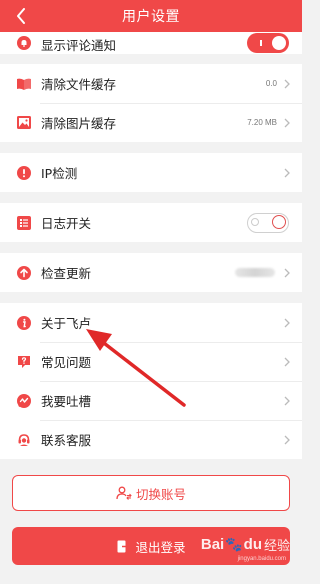  Describe the element at coordinates (160, 547) in the screenshot. I see `logout-label: 退出登录` at that location.